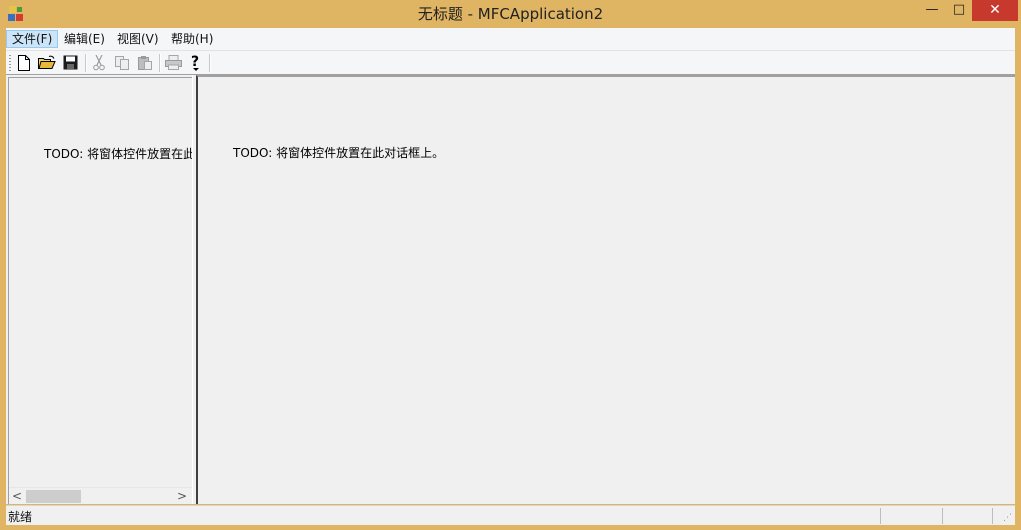 The height and width of the screenshot is (530, 1021). I want to click on maximize-button: □, so click(959, 10).